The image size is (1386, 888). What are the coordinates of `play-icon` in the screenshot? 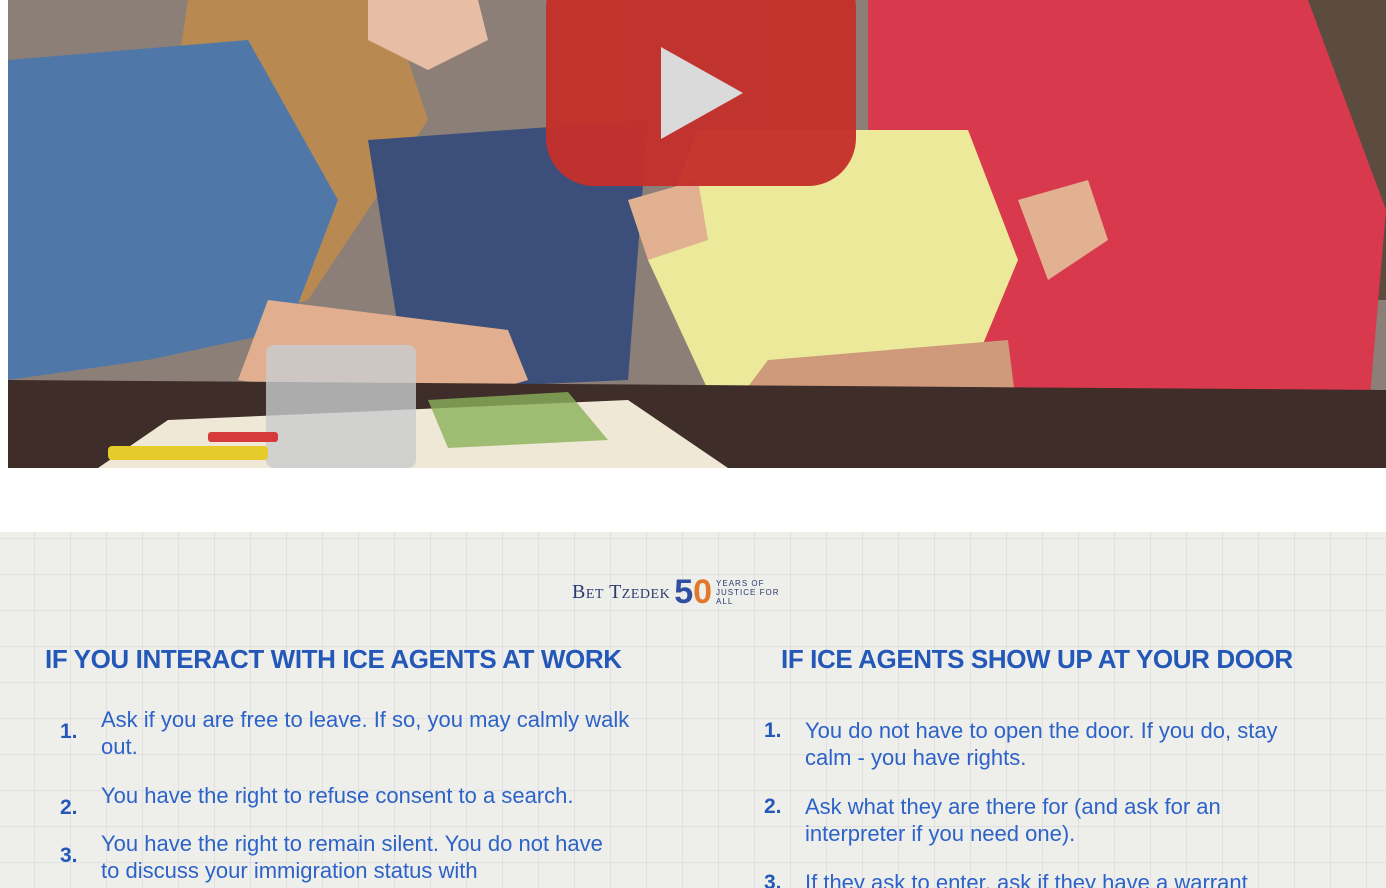 It's located at (702, 93).